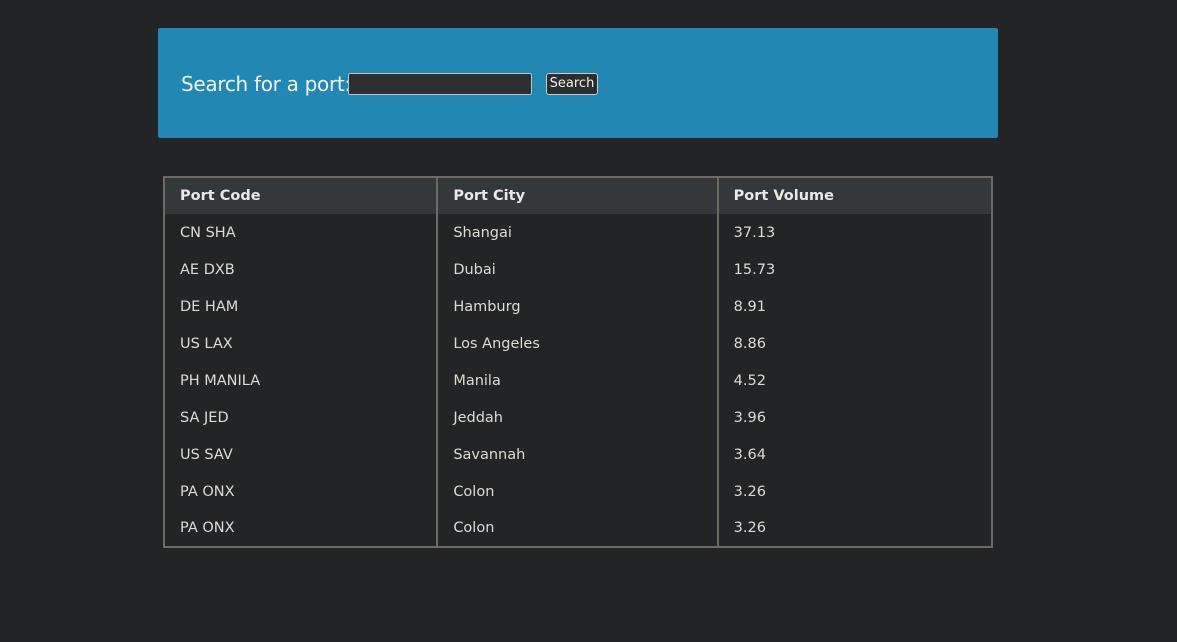 Image resolution: width=1177 pixels, height=642 pixels. I want to click on header-port-city: Port City, so click(577, 195).